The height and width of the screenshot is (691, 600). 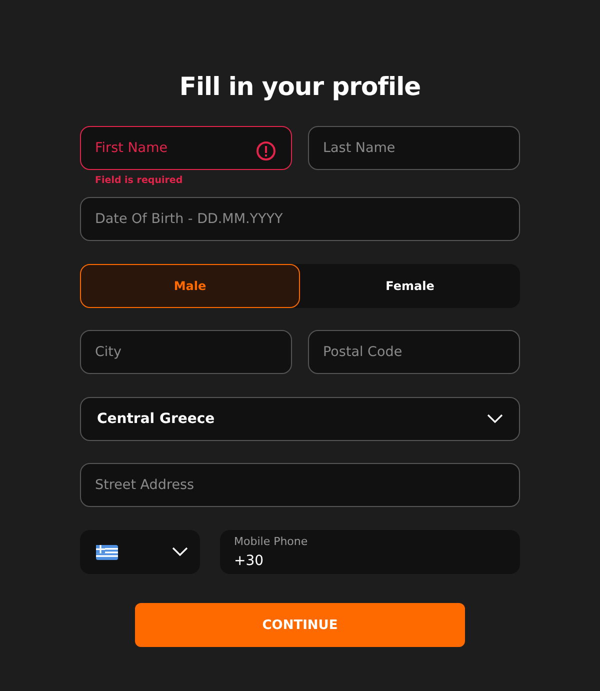 I want to click on text-input: Last Name, so click(x=414, y=148).